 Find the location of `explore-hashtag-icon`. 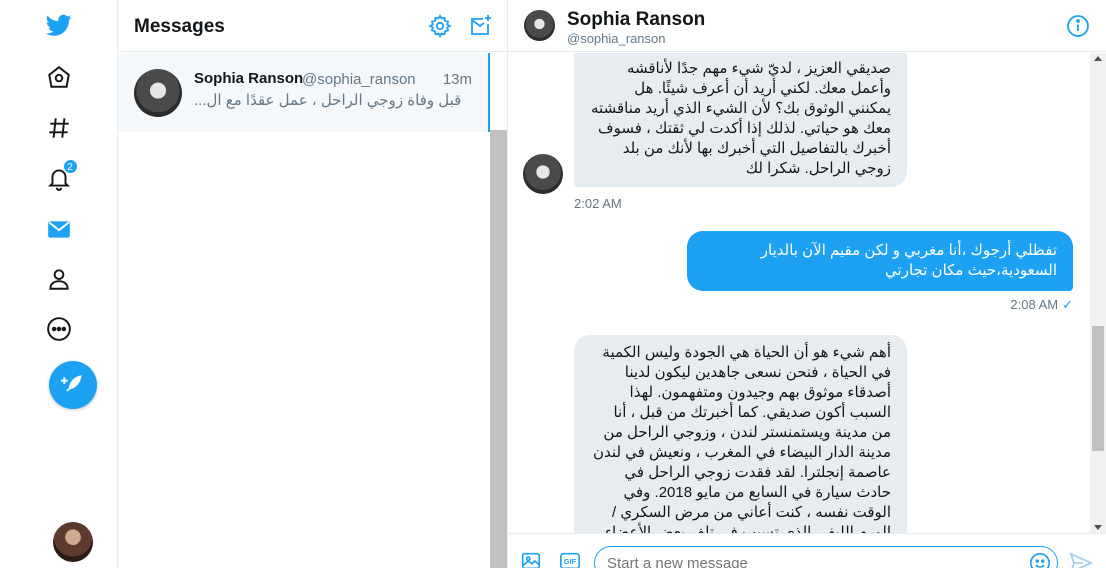

explore-hashtag-icon is located at coordinates (59, 128).